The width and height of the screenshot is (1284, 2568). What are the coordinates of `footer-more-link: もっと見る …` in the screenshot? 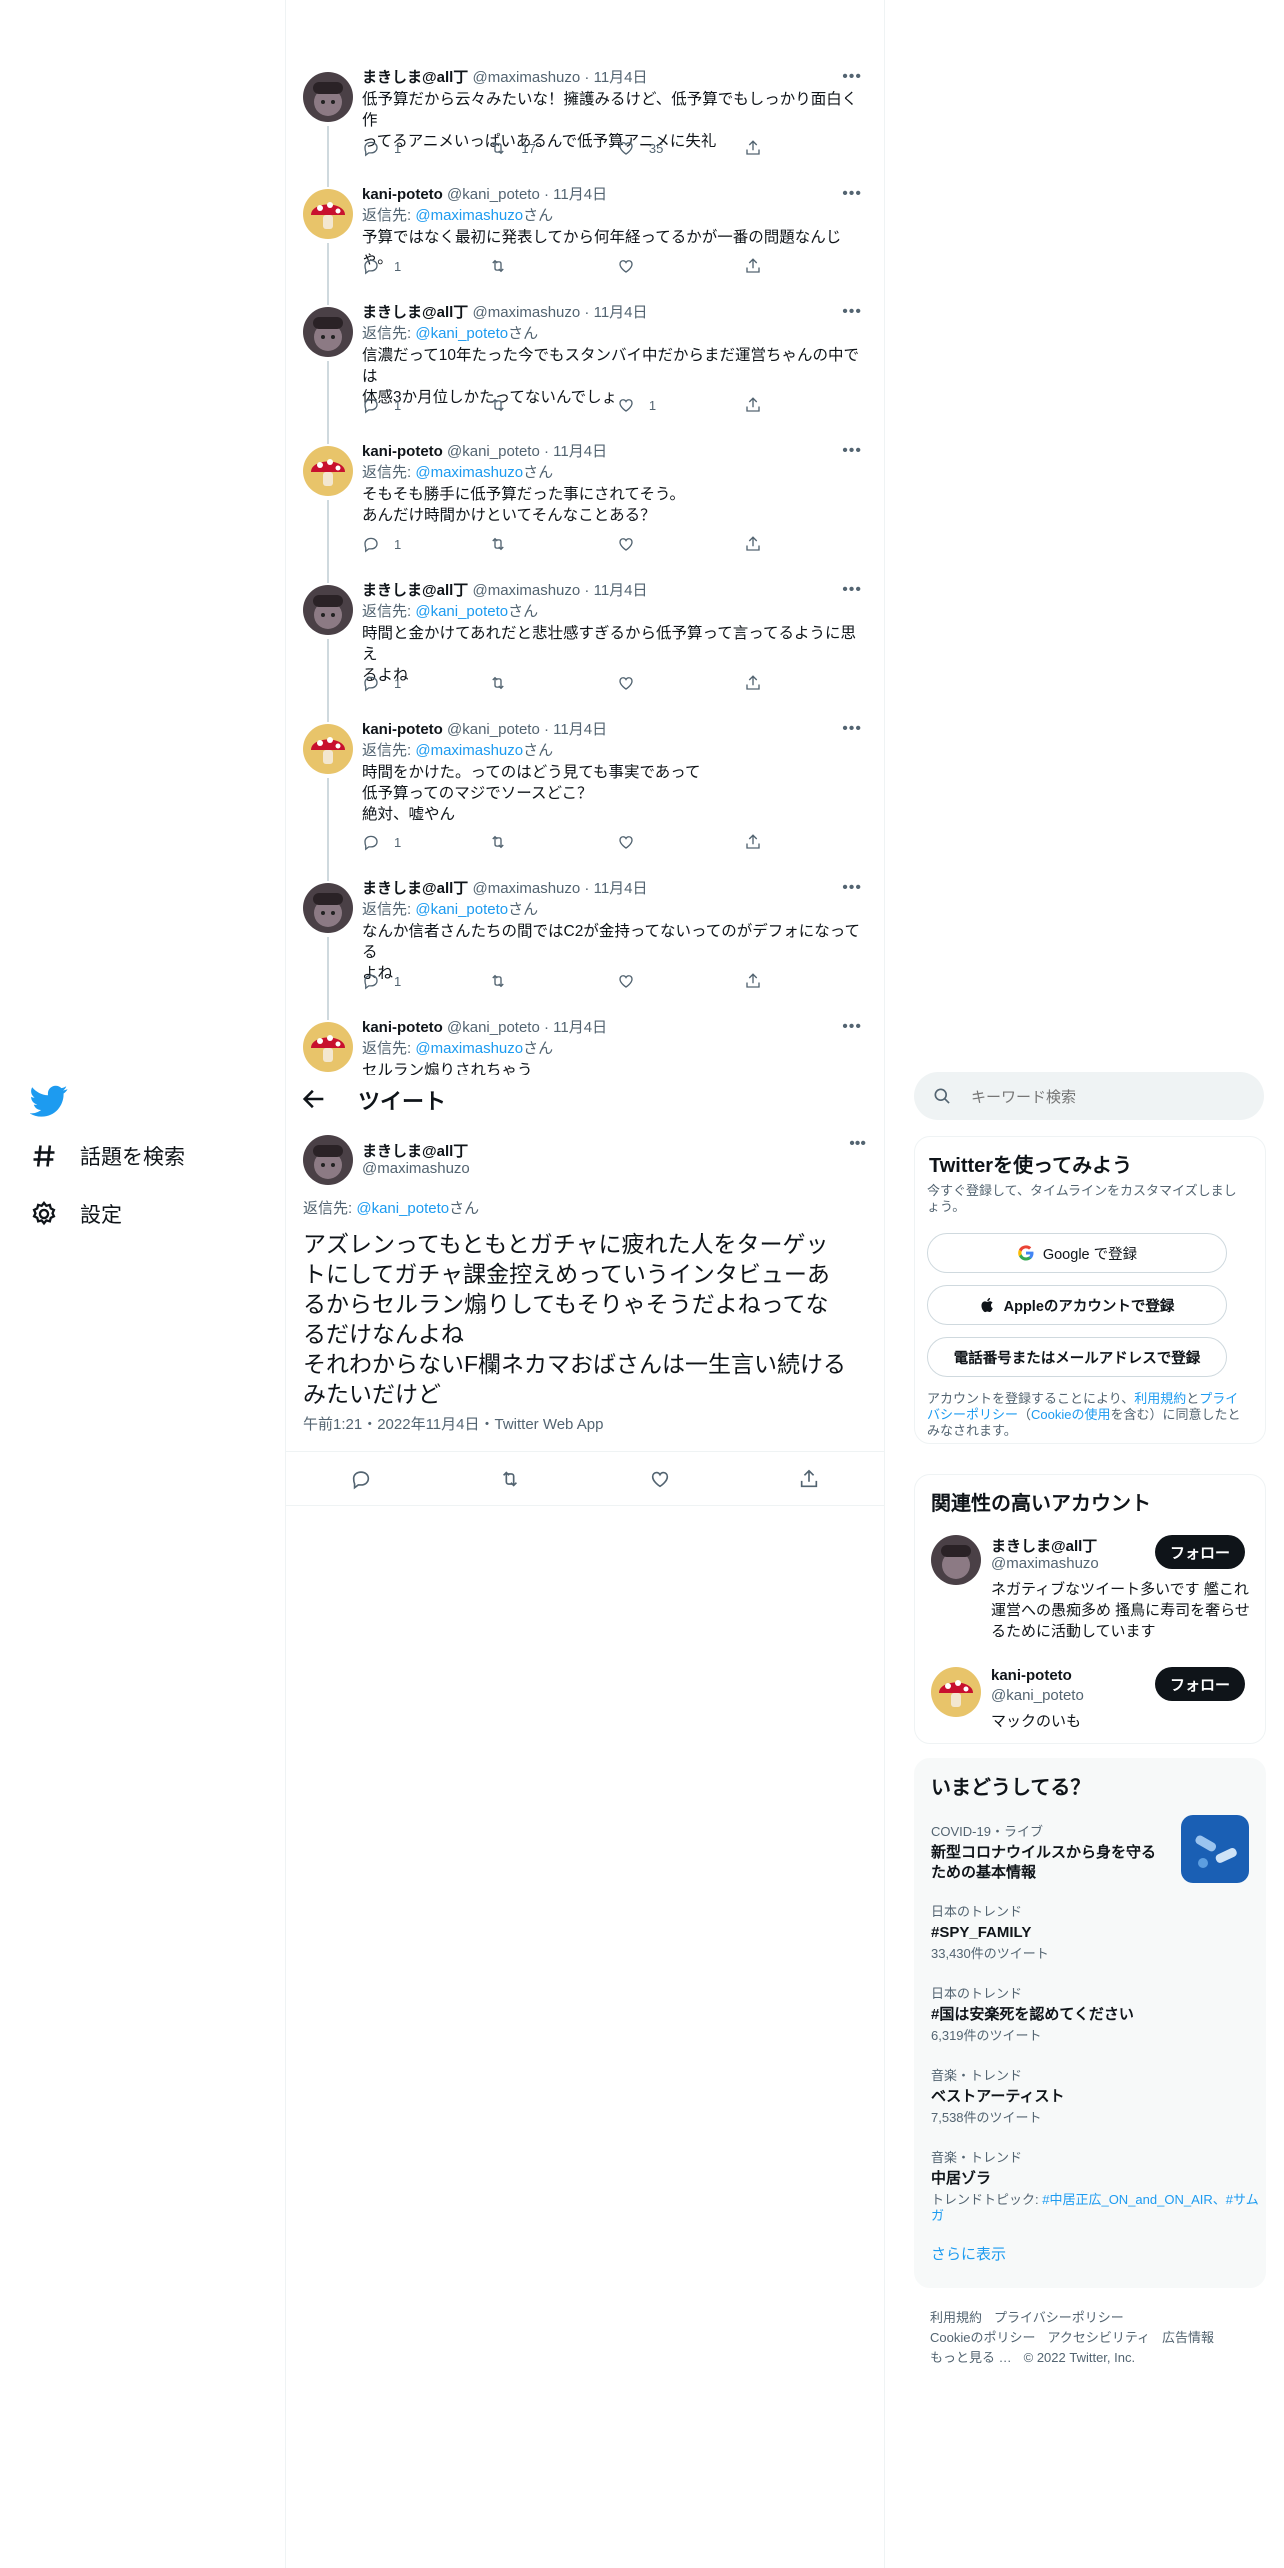 It's located at (971, 2357).